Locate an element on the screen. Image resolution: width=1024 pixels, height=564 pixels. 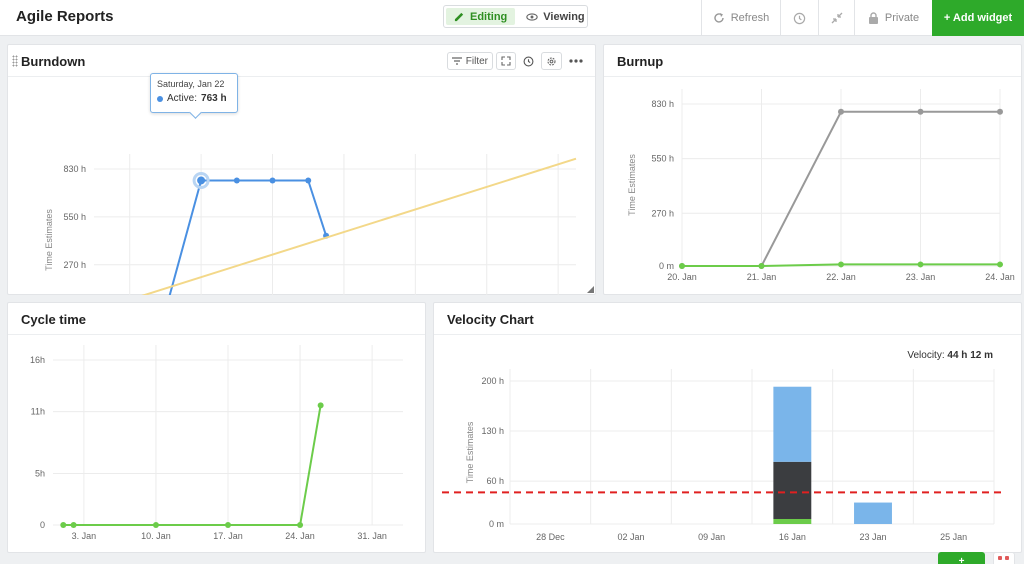
x-tick-label: 22. Jan is located at coordinates (841, 277).